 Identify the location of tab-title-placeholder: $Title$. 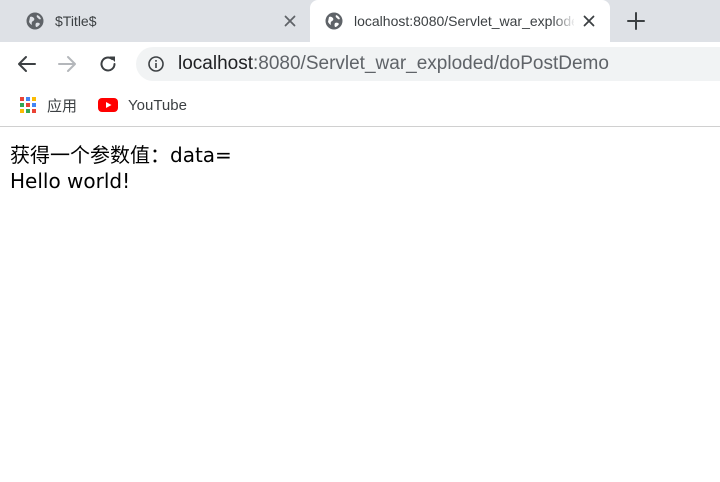
(155, 21).